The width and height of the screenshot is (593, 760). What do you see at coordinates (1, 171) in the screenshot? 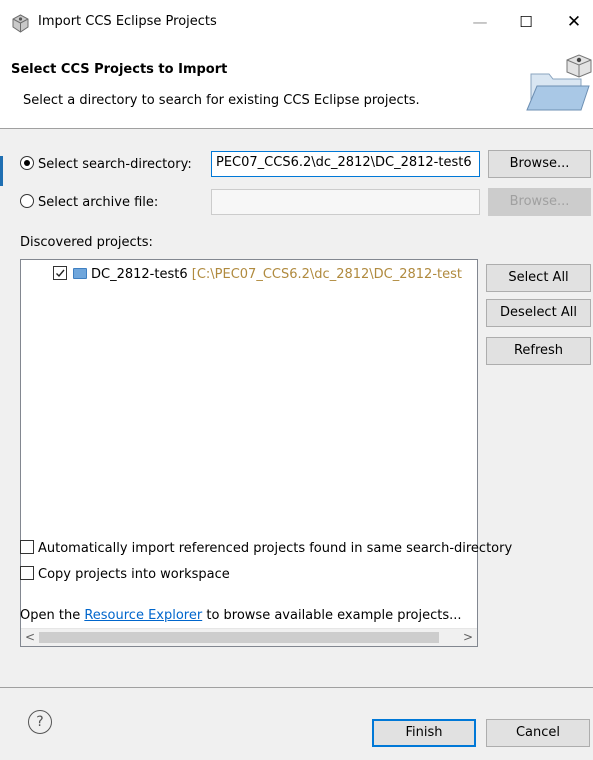
I see `window-edge-accent` at bounding box center [1, 171].